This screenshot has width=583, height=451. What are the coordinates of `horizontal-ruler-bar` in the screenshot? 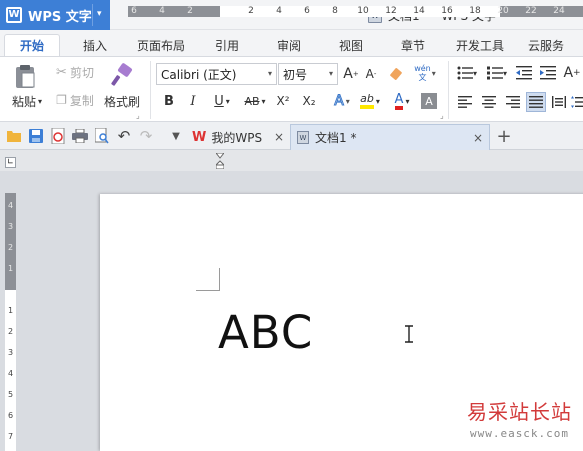 It's located at (291, 160).